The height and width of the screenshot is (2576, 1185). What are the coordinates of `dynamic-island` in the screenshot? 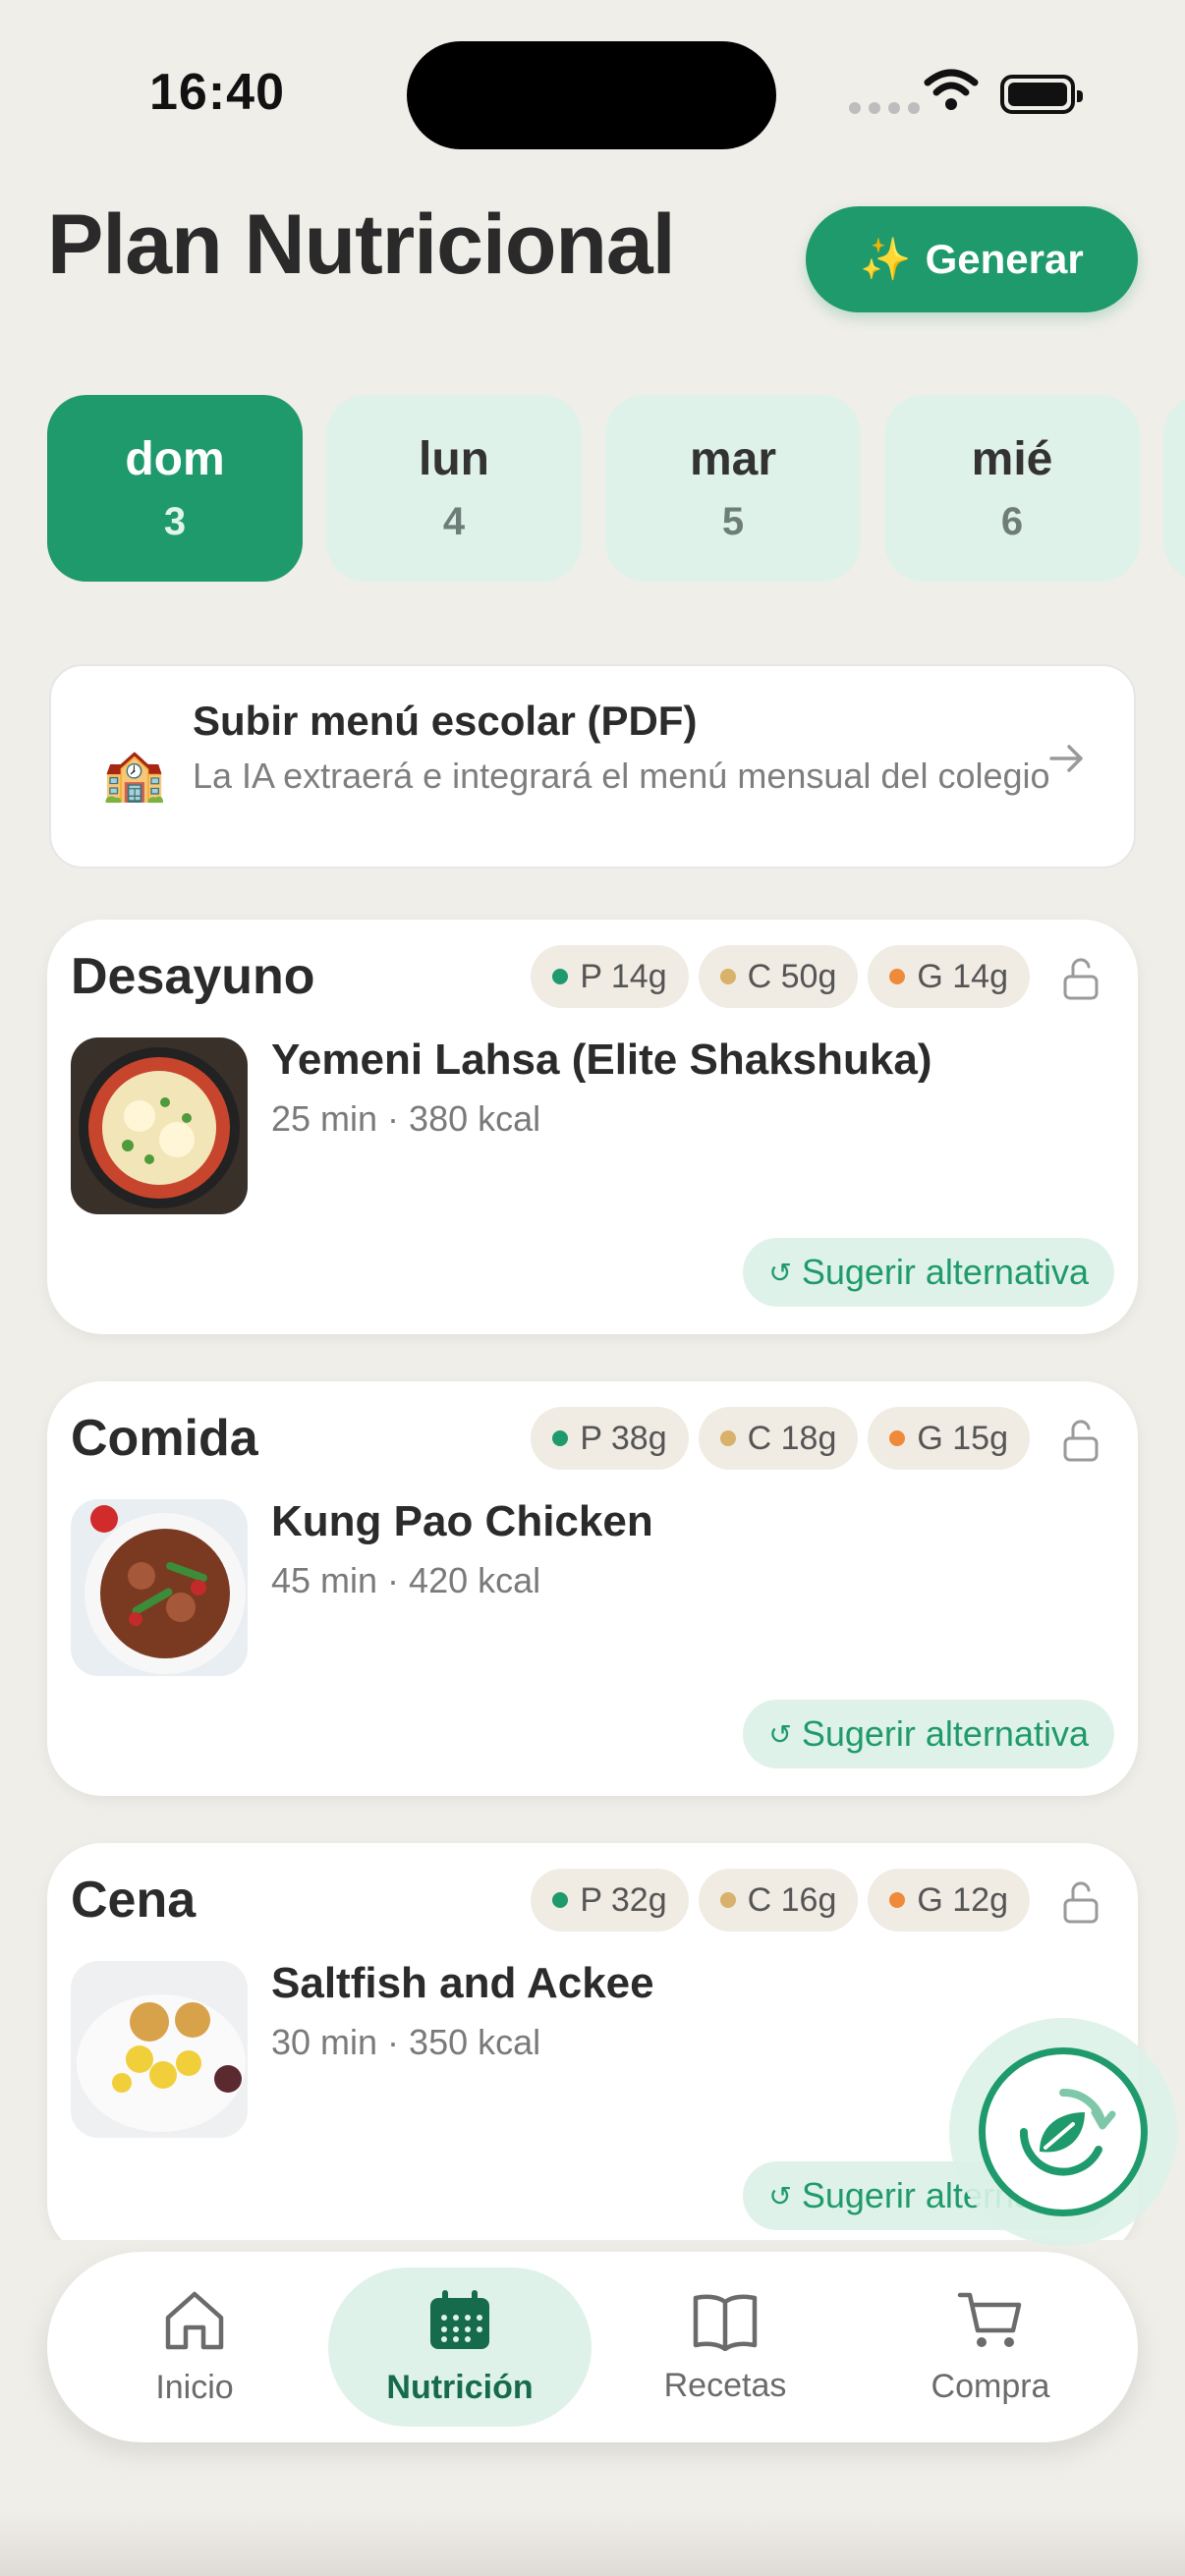 It's located at (592, 95).